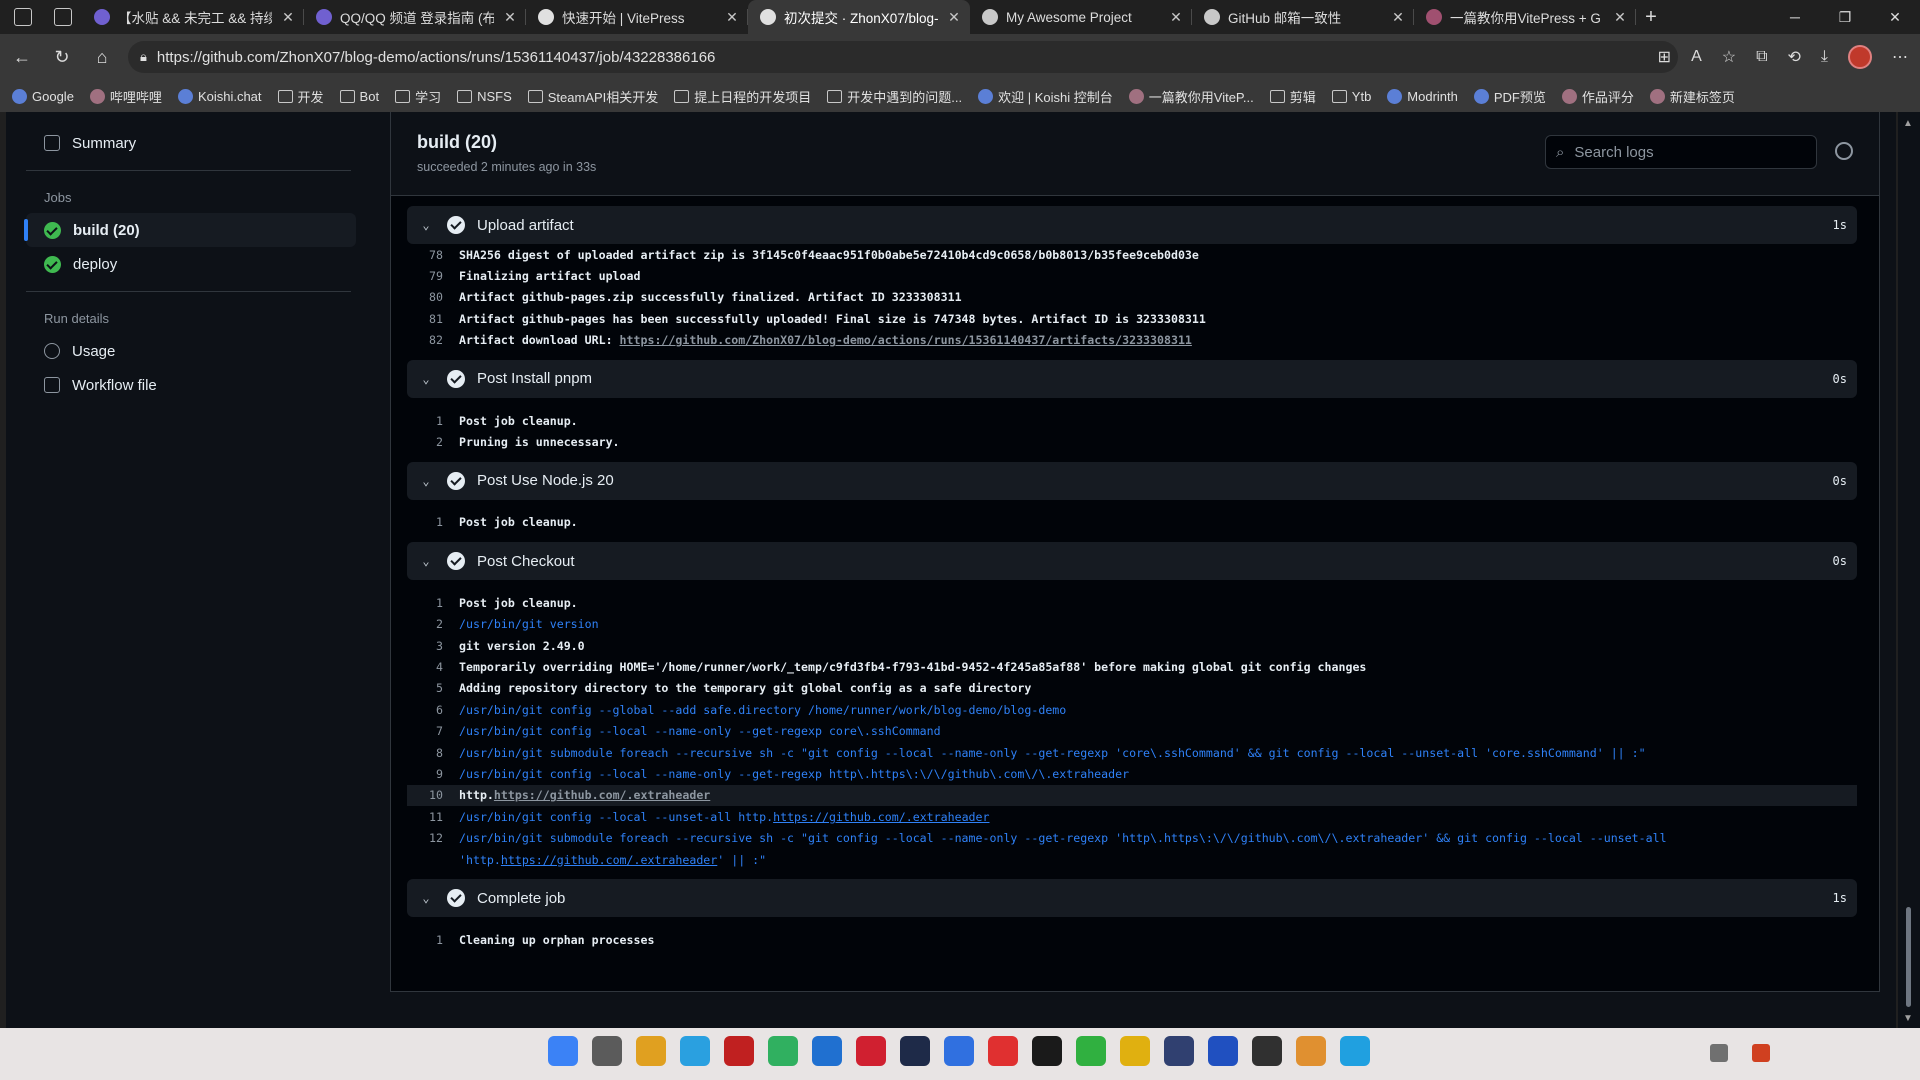 Image resolution: width=1920 pixels, height=1080 pixels. I want to click on browser-tab: GitHub 邮箱一致性 ✕, so click(1303, 17).